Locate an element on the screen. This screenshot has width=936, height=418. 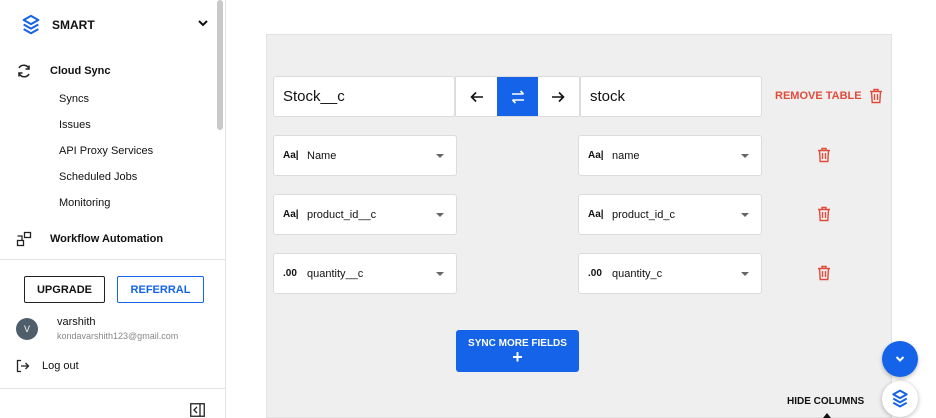
referral-button: REFERRAL is located at coordinates (160, 289).